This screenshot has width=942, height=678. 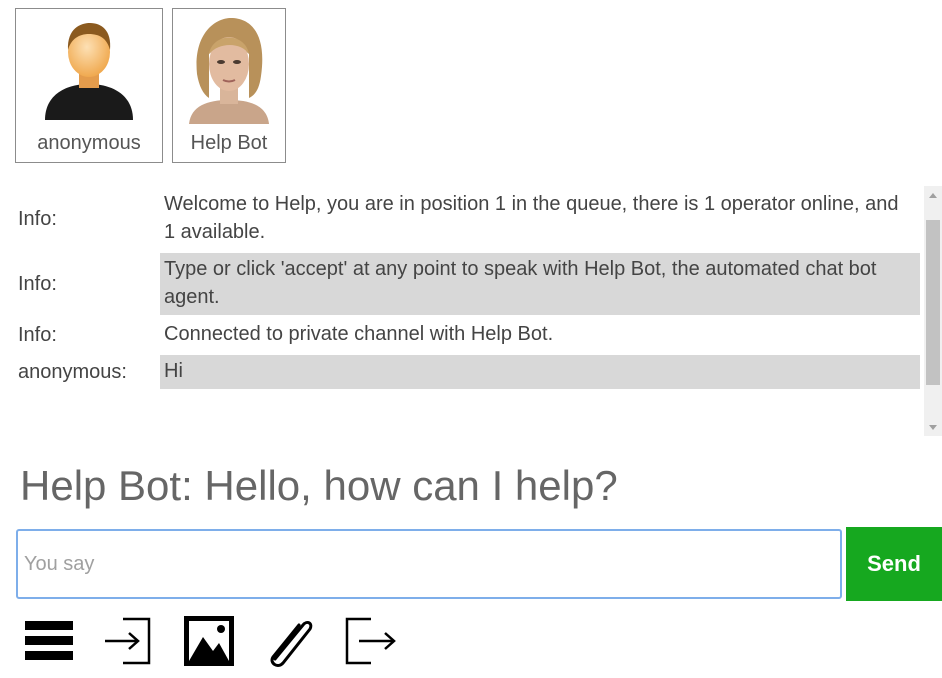 I want to click on participant-help-bot: Help Bot, so click(x=229, y=85).